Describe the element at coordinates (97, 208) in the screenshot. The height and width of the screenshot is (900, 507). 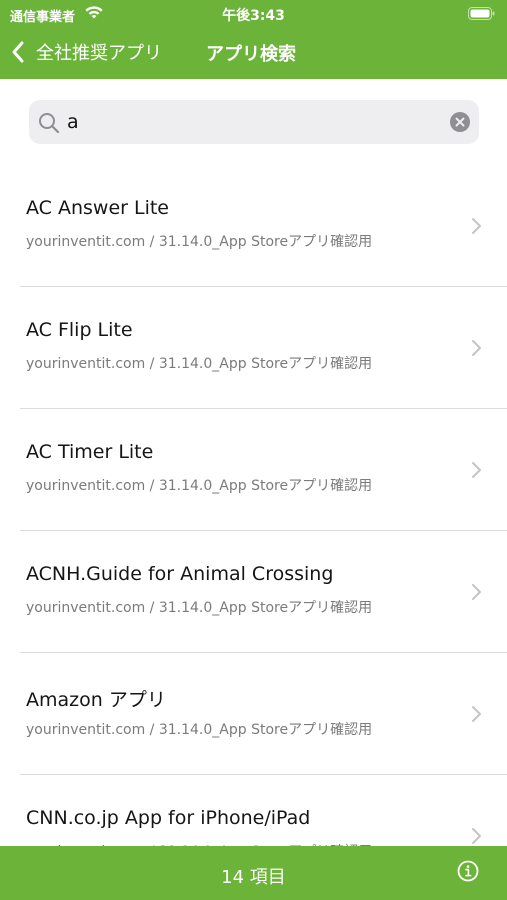
I see `app-title: AC Answer Lite` at that location.